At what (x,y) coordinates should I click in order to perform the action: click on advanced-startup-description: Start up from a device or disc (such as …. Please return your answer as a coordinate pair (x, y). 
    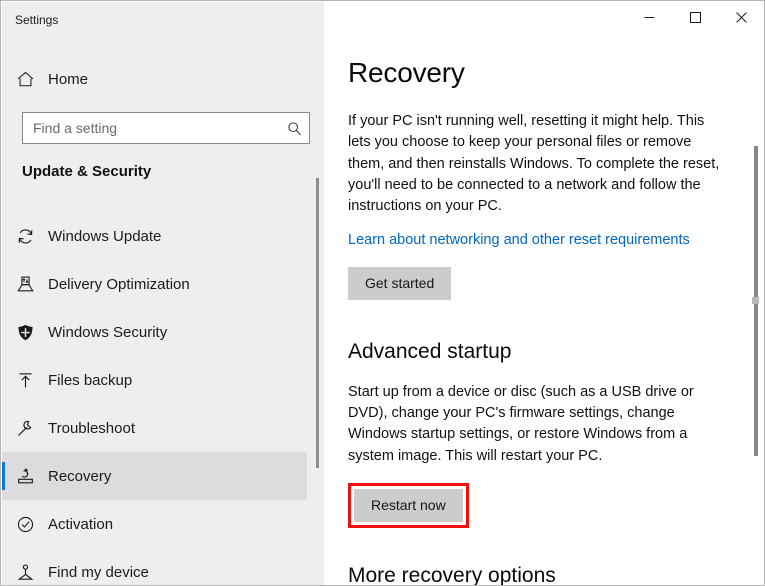
    Looking at the image, I should click on (521, 423).